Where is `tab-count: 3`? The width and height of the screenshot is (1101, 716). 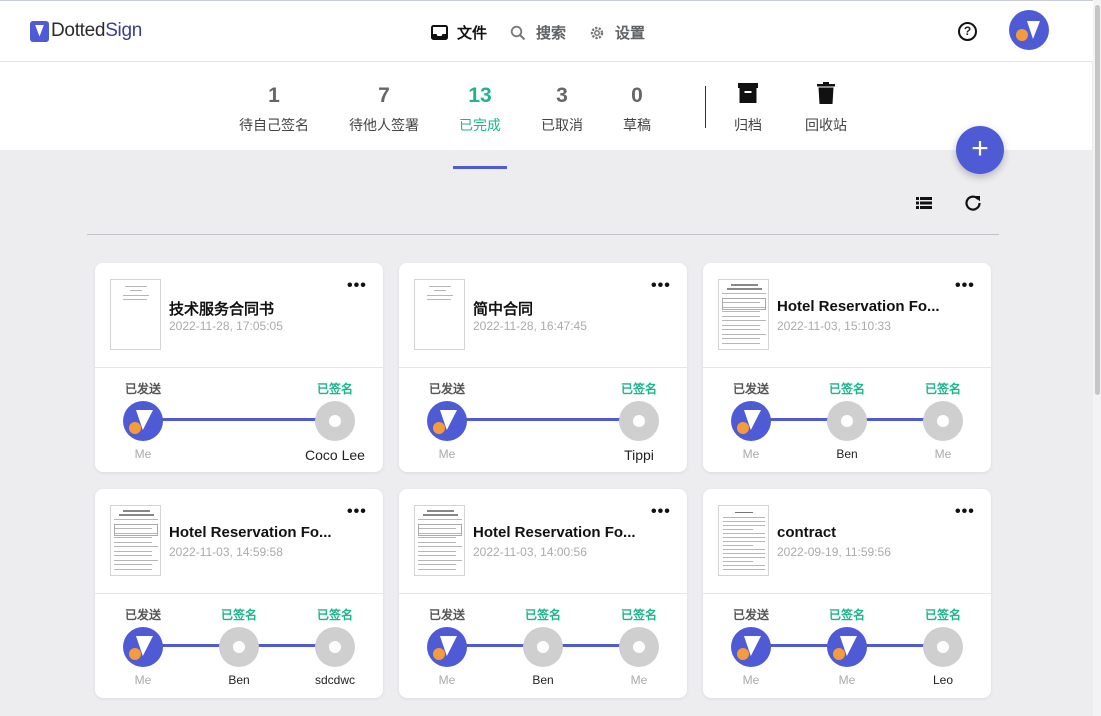
tab-count: 3 is located at coordinates (562, 95).